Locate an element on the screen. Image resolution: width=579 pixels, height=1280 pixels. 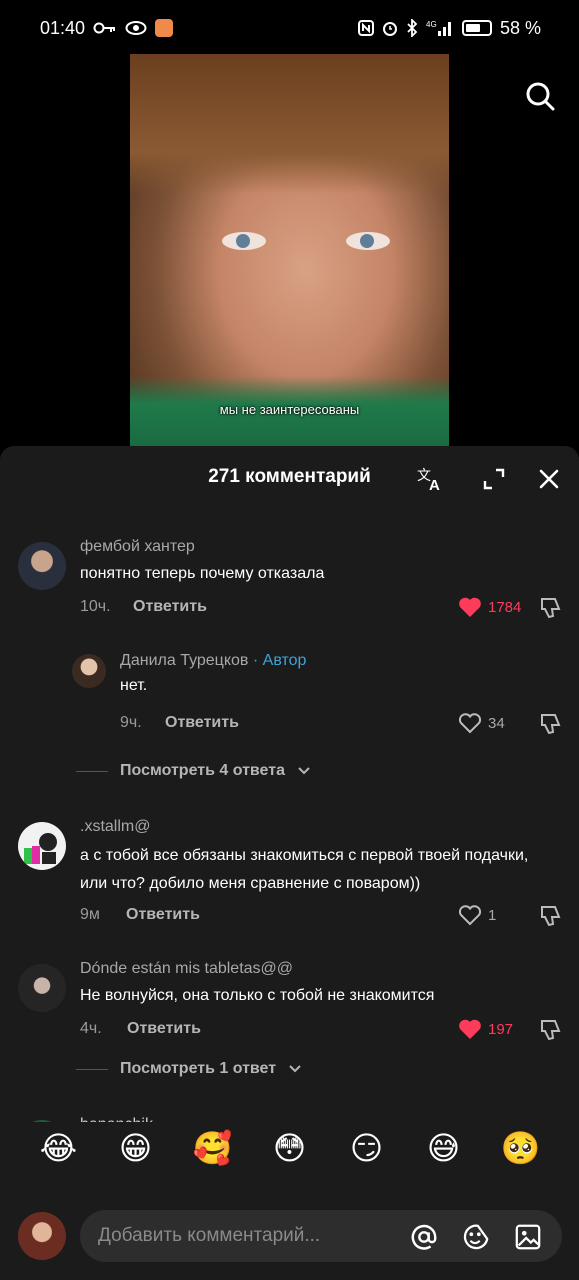
translate-icon: 文A is located at coordinates (428, 480).